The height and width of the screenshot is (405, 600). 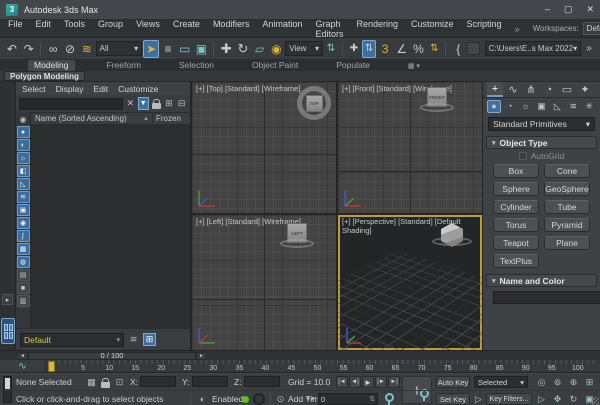 What do you see at coordinates (23, 223) in the screenshot?
I see `display-toggle-icon-8: ◉` at bounding box center [23, 223].